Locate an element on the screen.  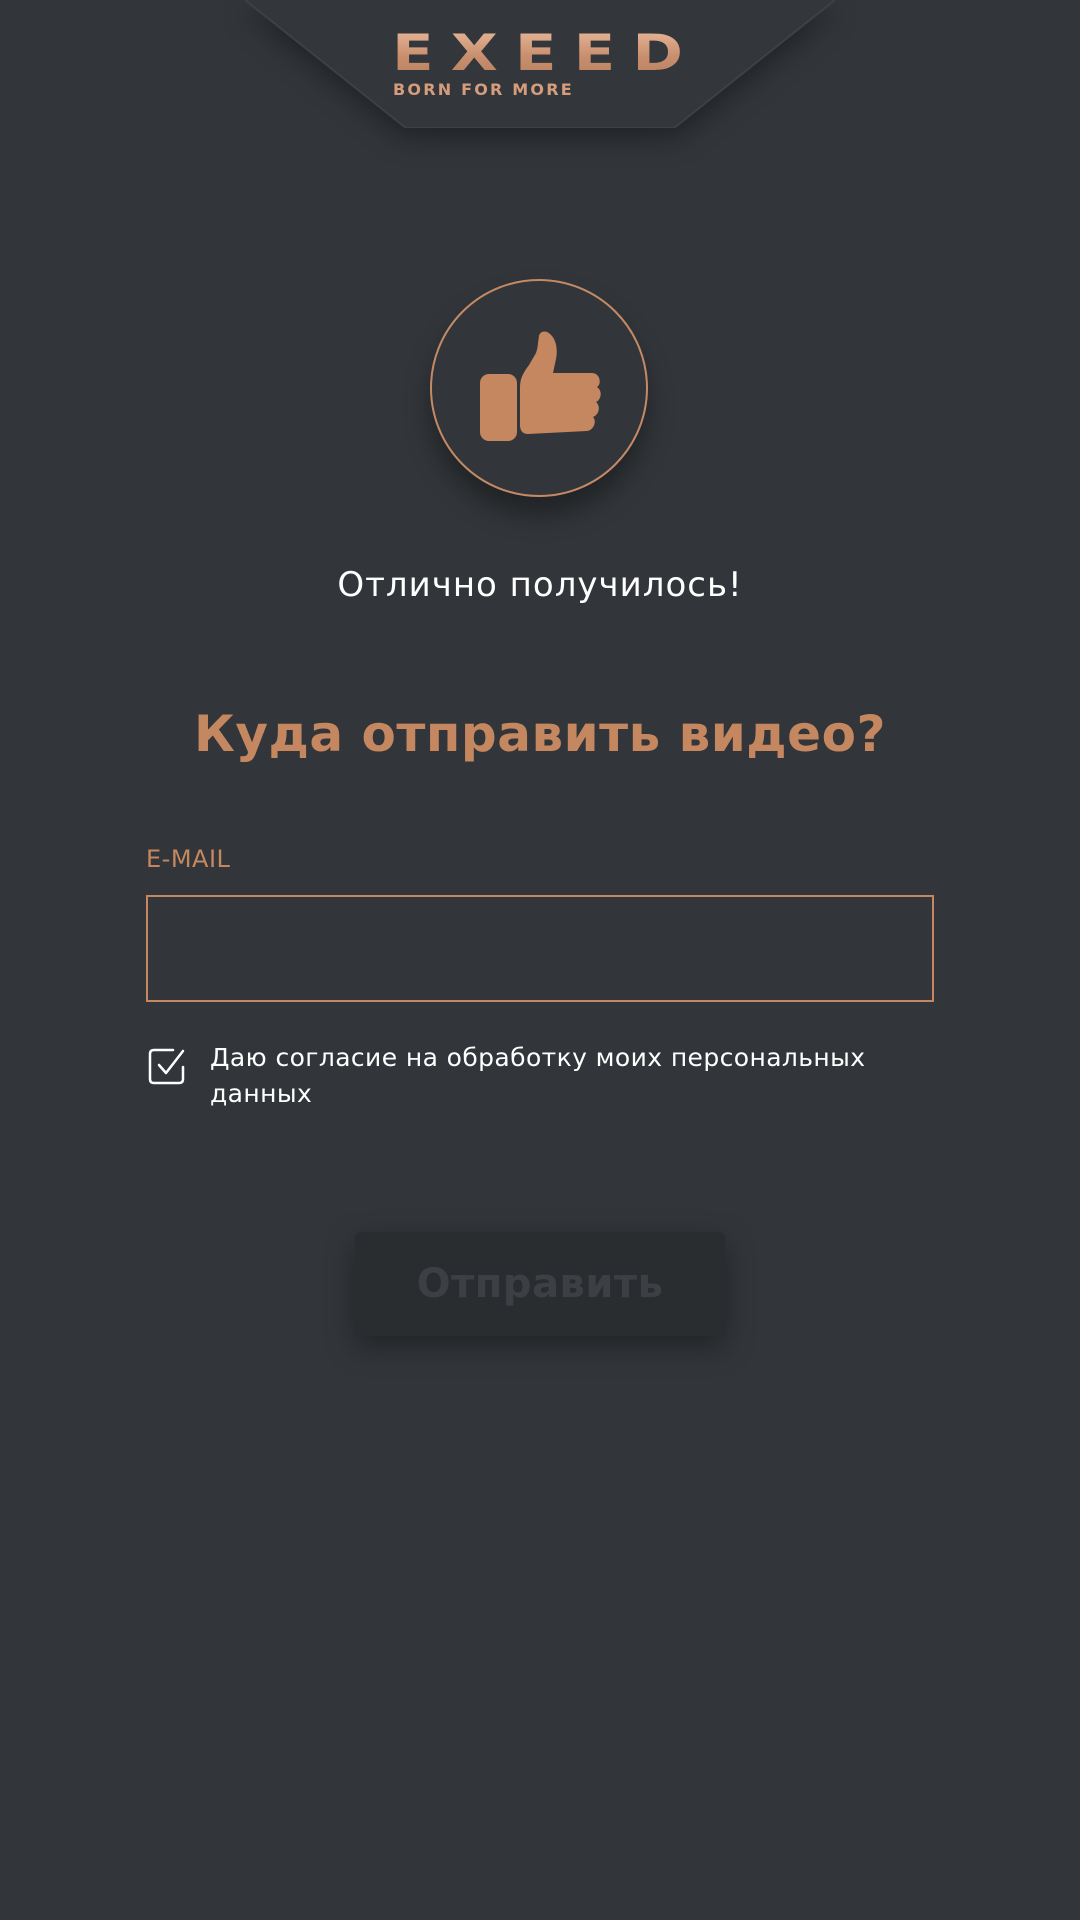
brand-logo: EXEED is located at coordinates (546, 53).